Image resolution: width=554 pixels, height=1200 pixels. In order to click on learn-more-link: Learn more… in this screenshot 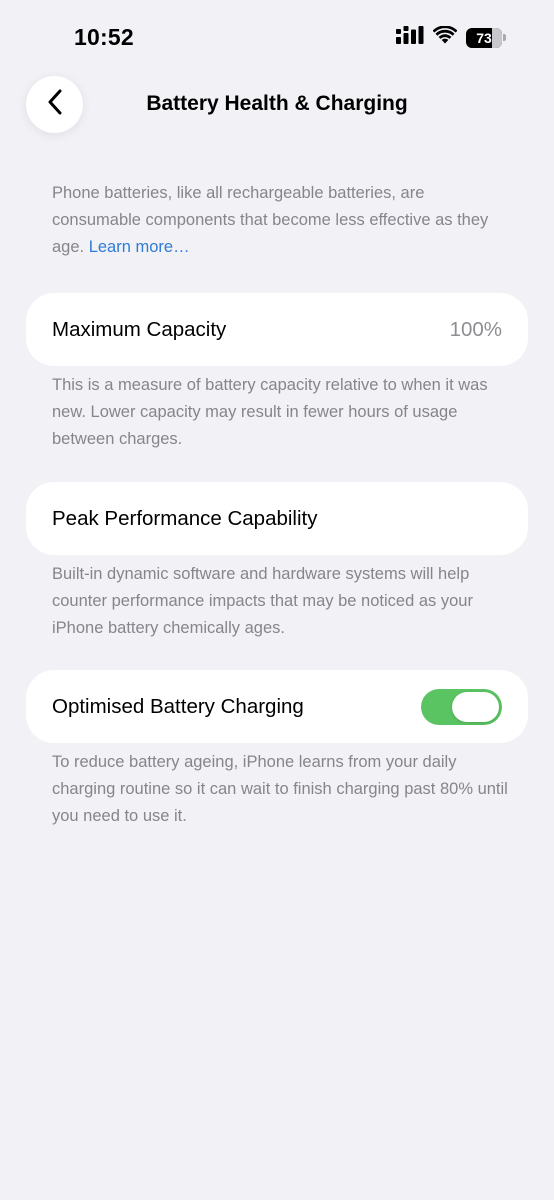, I will do `click(139, 247)`.